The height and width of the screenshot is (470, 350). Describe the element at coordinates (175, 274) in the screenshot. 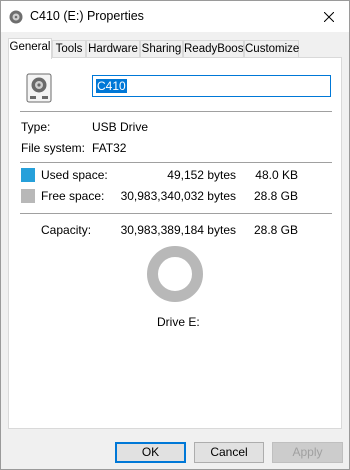

I see `usage-donut-chart` at that location.